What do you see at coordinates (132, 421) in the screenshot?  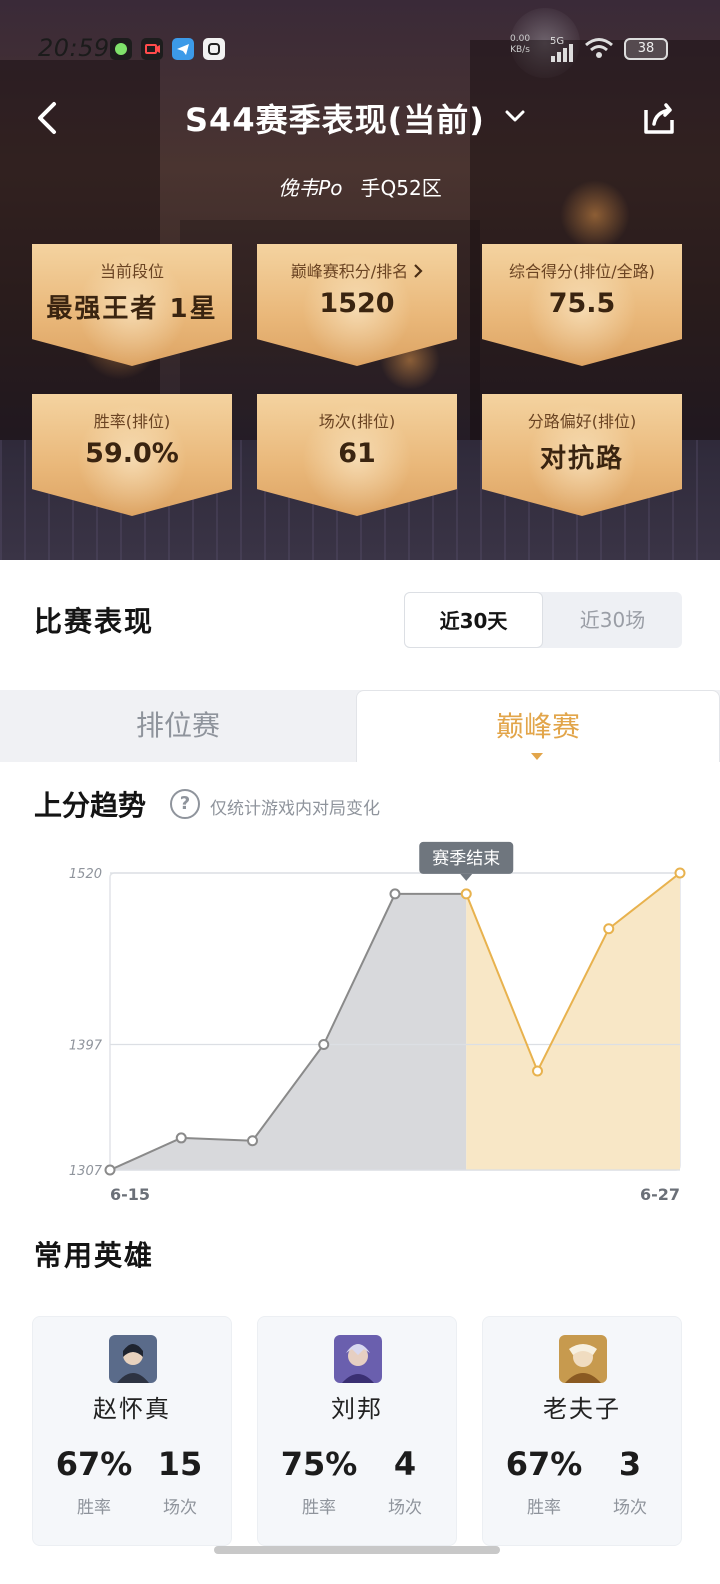 I see `stat-label: 胜率(排位)` at bounding box center [132, 421].